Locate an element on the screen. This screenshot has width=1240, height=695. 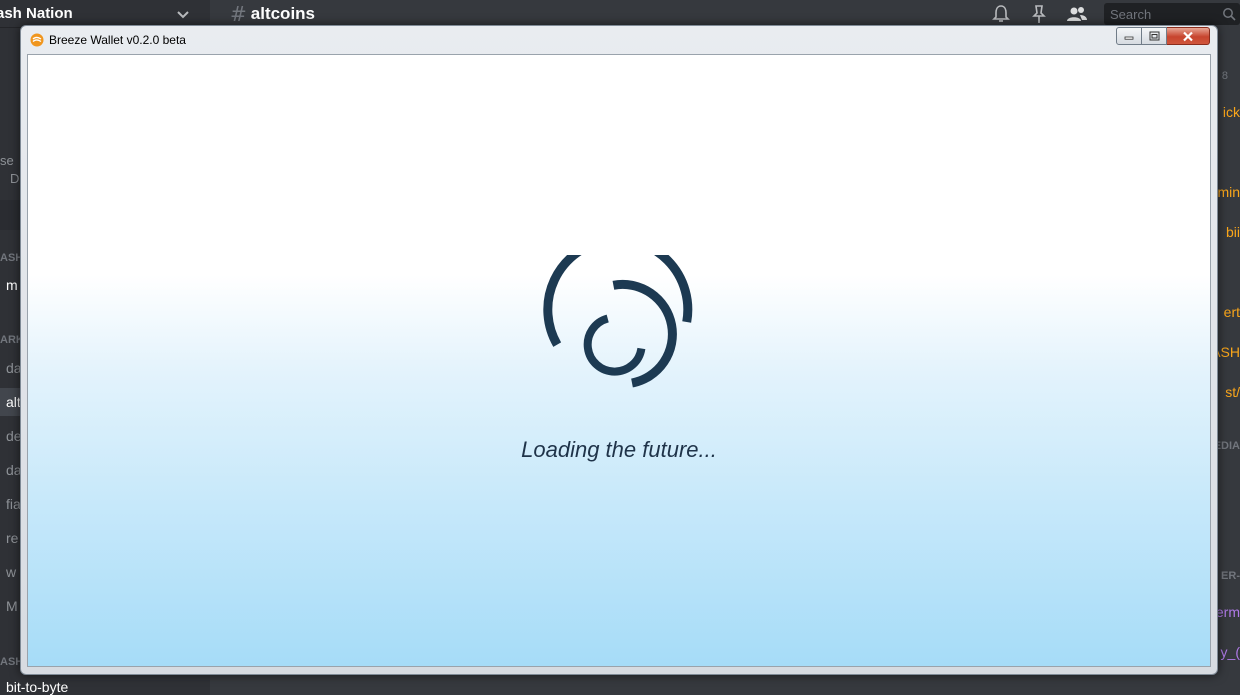
right-fragment: ick is located at coordinates (1231, 112).